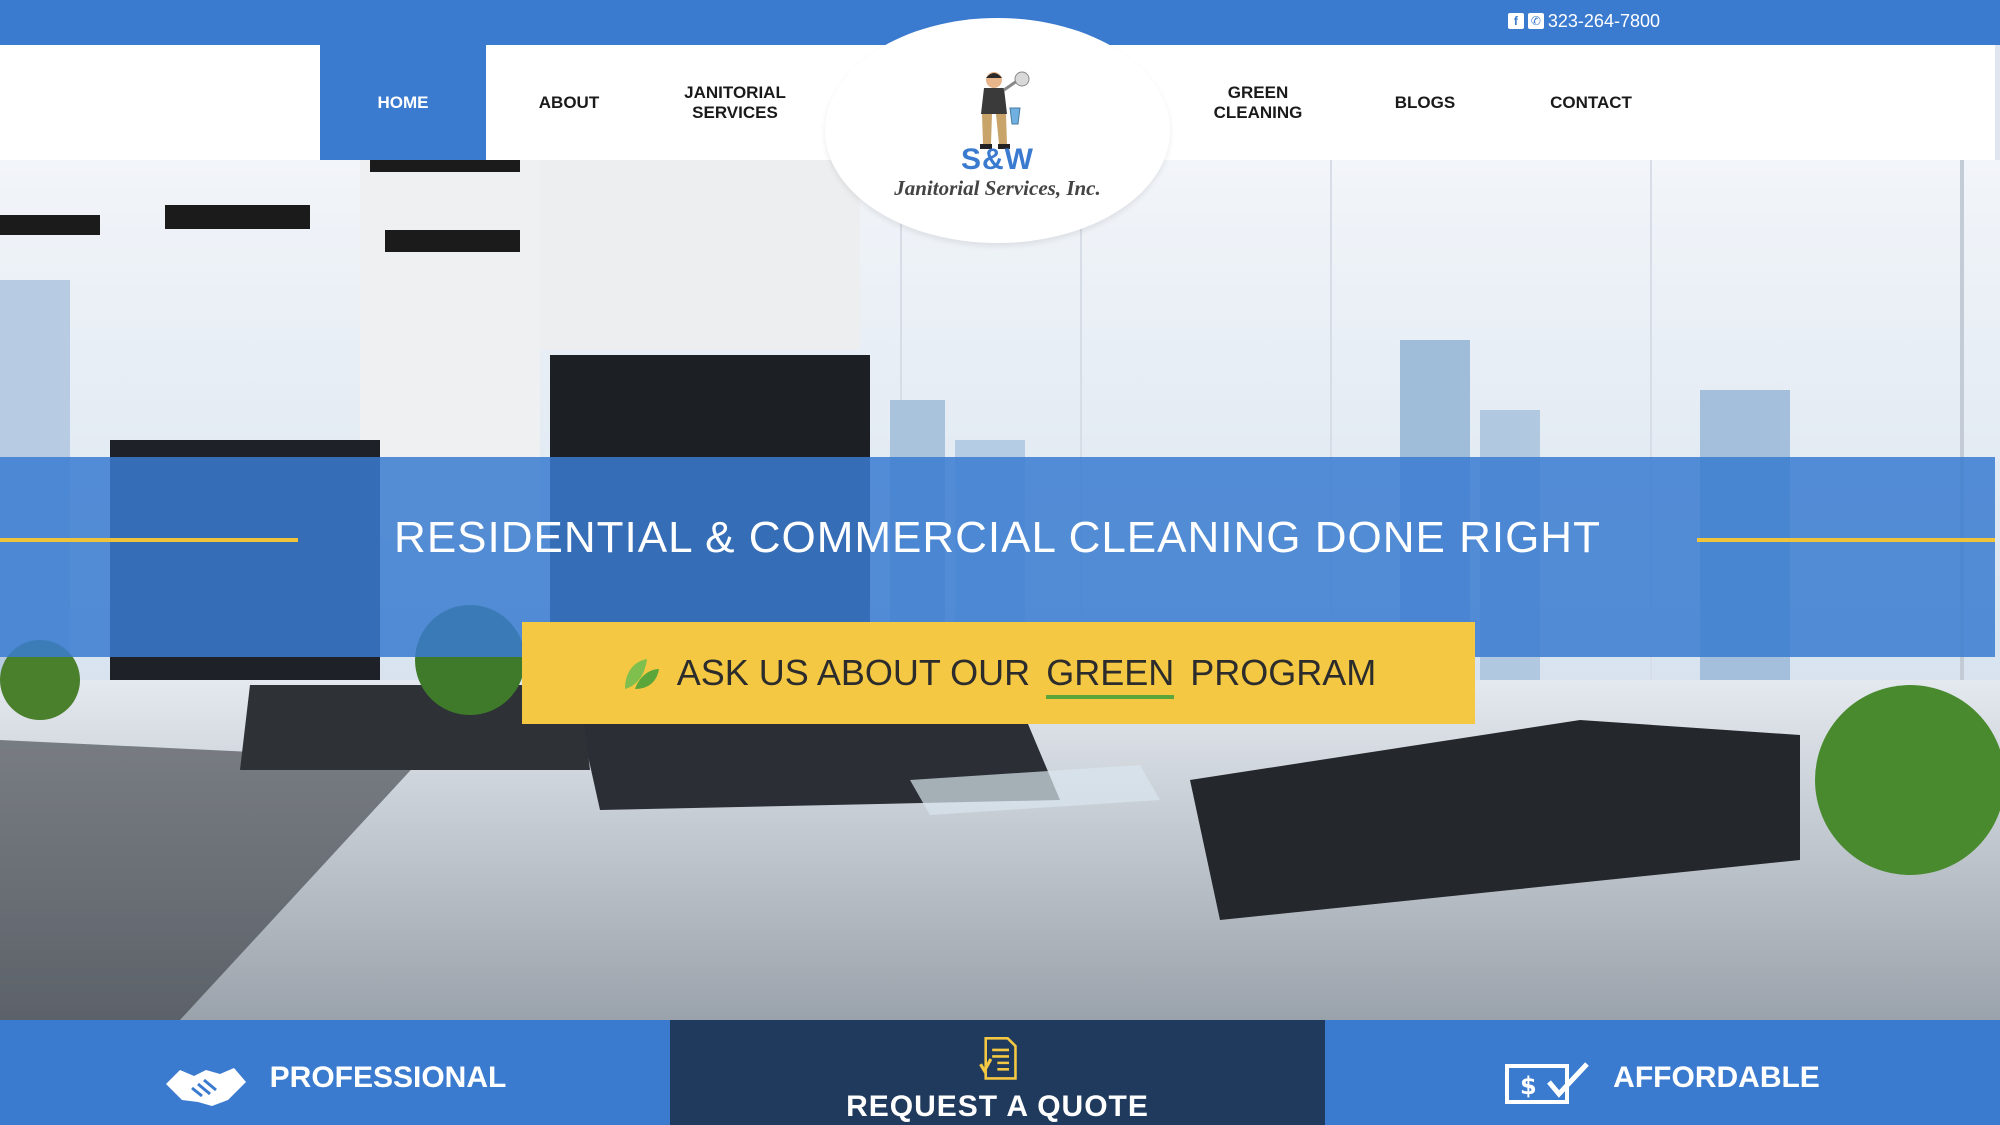 The width and height of the screenshot is (2000, 1125). I want to click on feature-professional-label: PROFESSIONAL, so click(388, 1077).